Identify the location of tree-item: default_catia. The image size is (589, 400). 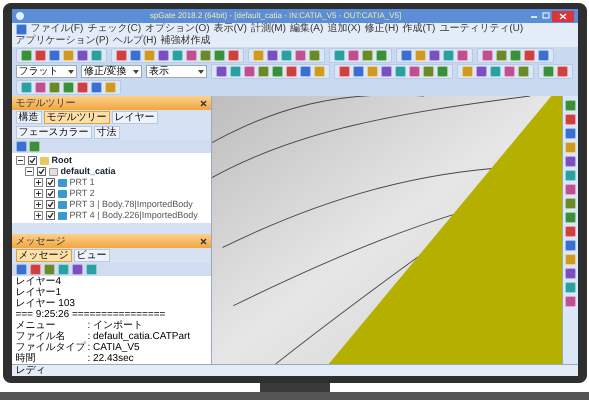
(88, 171).